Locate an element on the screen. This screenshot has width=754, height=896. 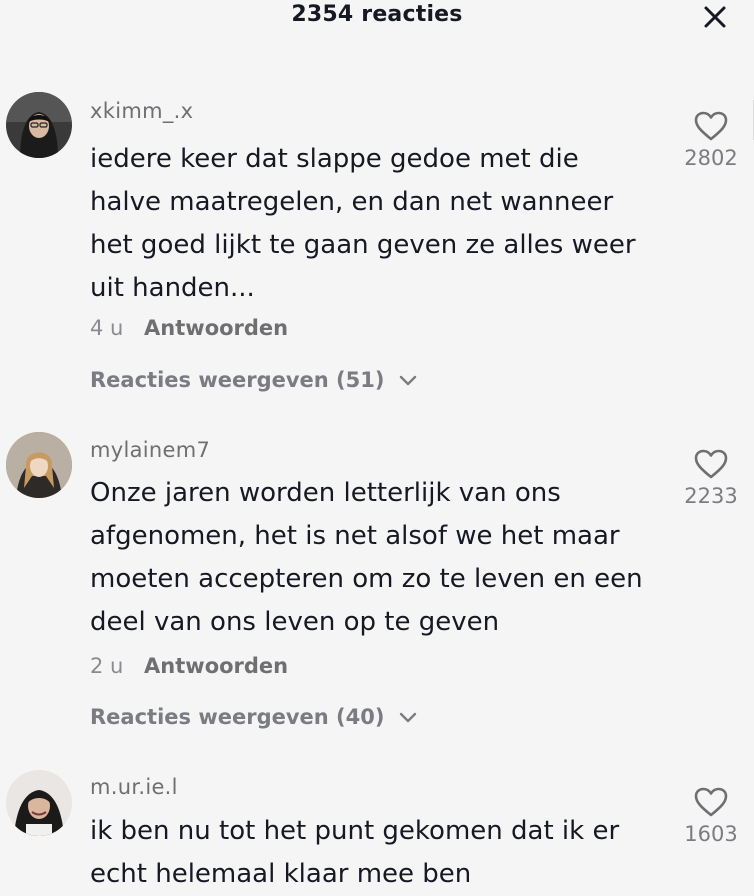
view-replies-label: Reacties weergeven (51) is located at coordinates (237, 380).